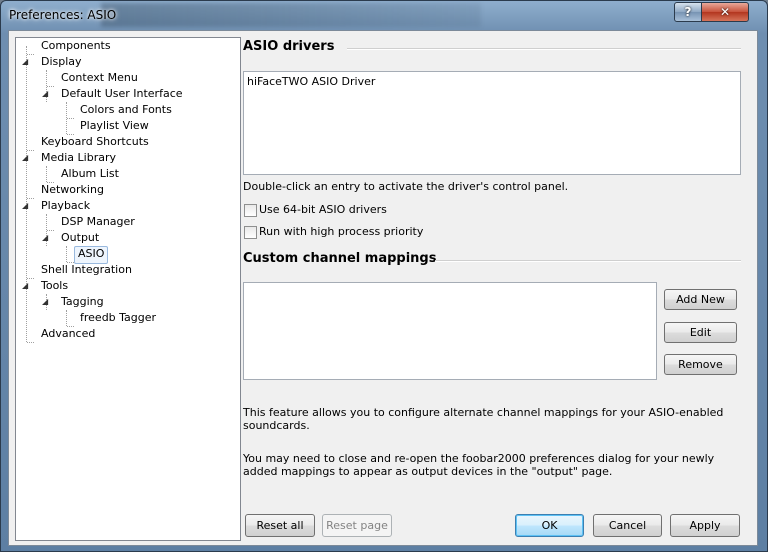  What do you see at coordinates (54, 286) in the screenshot?
I see `tree-item-tools: Tools` at bounding box center [54, 286].